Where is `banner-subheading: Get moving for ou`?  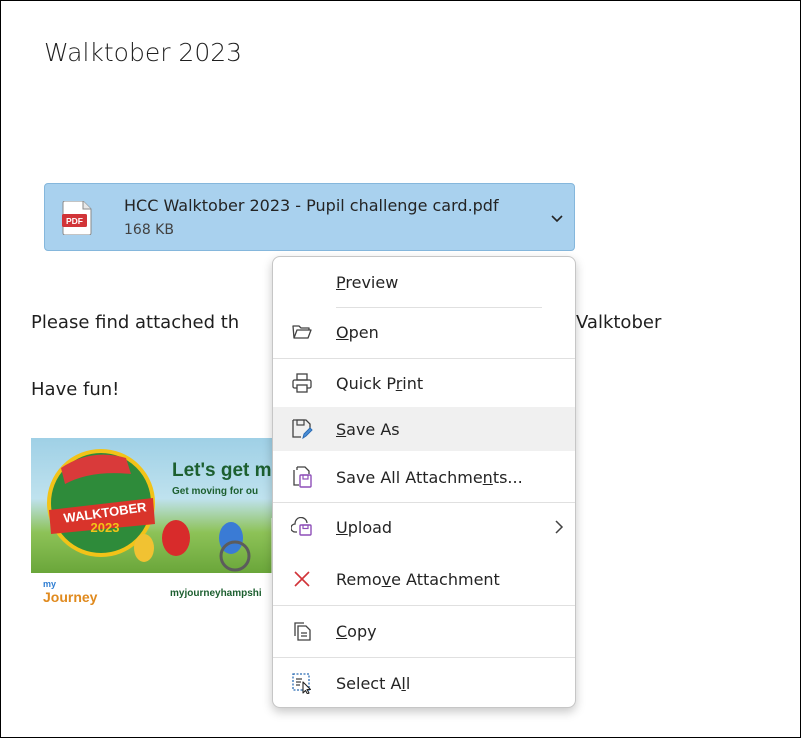
banner-subheading: Get moving for ou is located at coordinates (215, 491).